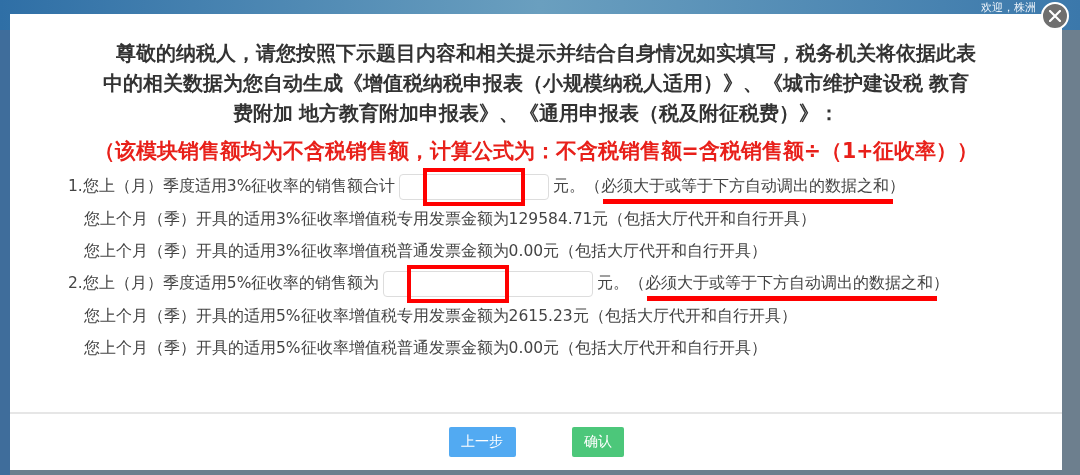 The image size is (1080, 475). Describe the element at coordinates (232, 186) in the screenshot. I see `question-label: 1.您上（月）季度适用3%征收率的销售额合计` at that location.